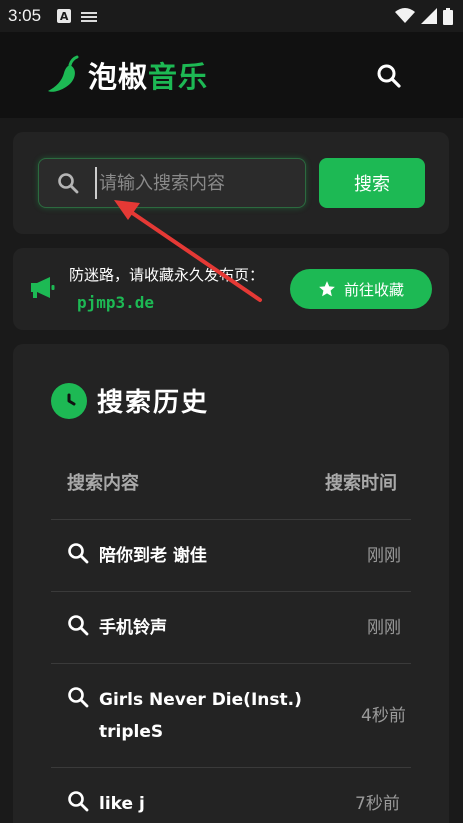 This screenshot has width=463, height=823. I want to click on column-header-content: 搜索内容, so click(103, 483).